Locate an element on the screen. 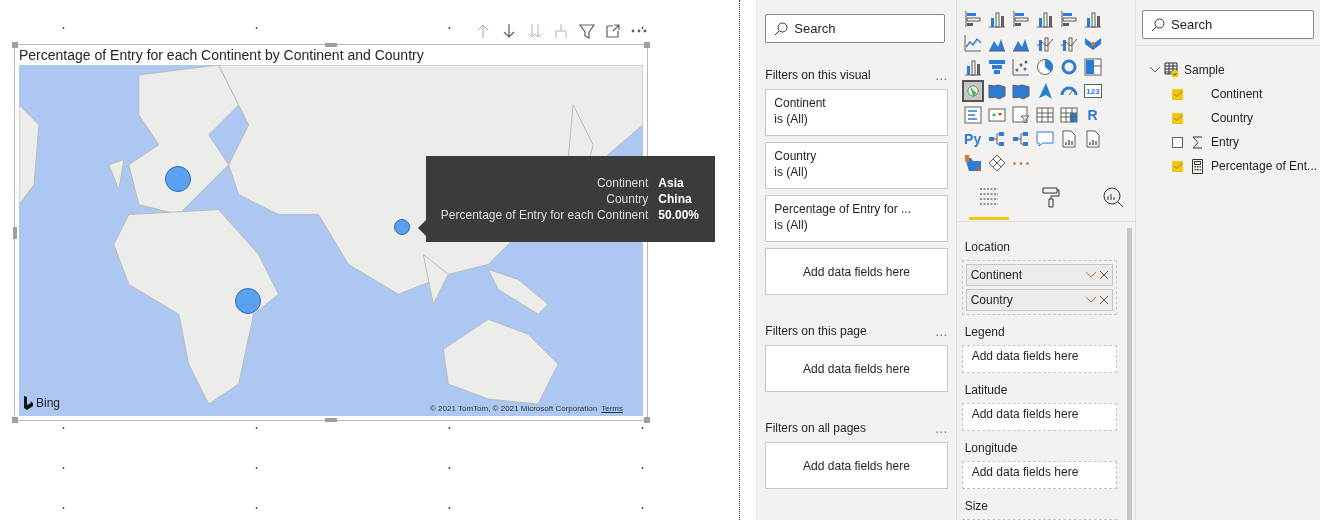 The width and height of the screenshot is (1320, 520). line-chart-icon is located at coordinates (972, 43).